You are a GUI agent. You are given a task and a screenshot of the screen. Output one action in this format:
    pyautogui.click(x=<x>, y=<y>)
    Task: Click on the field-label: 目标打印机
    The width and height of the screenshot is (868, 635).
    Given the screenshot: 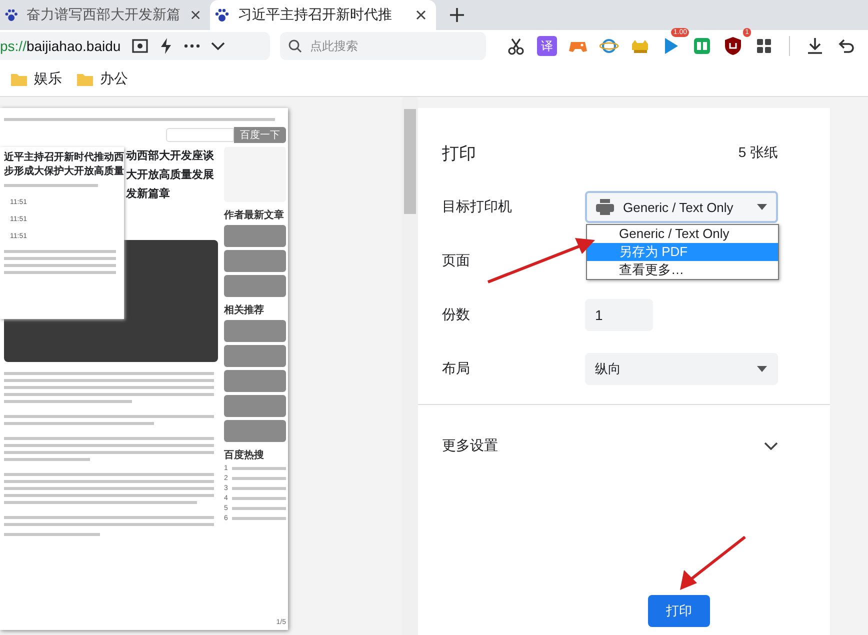 What is the action you would take?
    pyautogui.click(x=477, y=207)
    